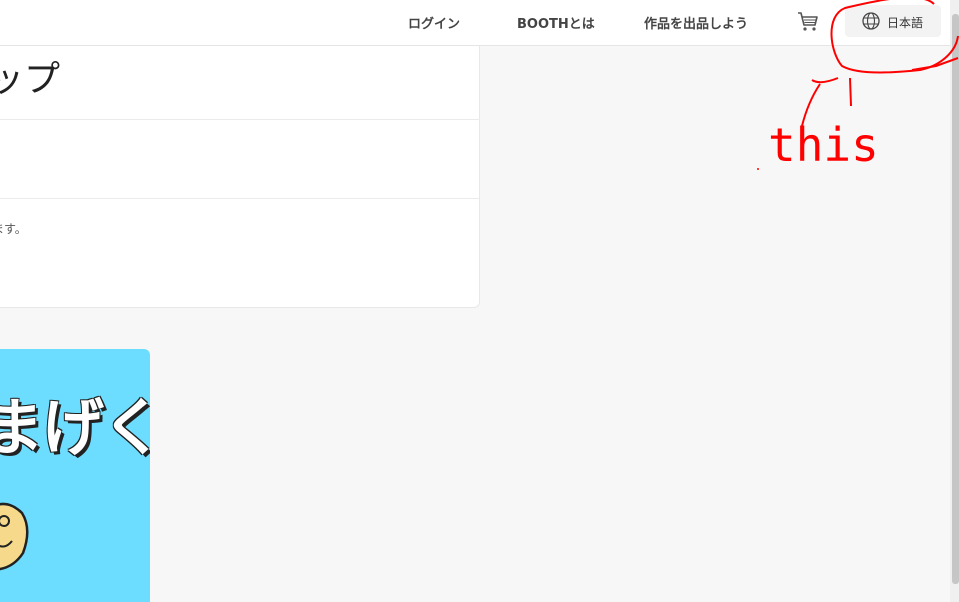  What do you see at coordinates (75, 427) in the screenshot?
I see `thumbnail-title-art: まげくん` at bounding box center [75, 427].